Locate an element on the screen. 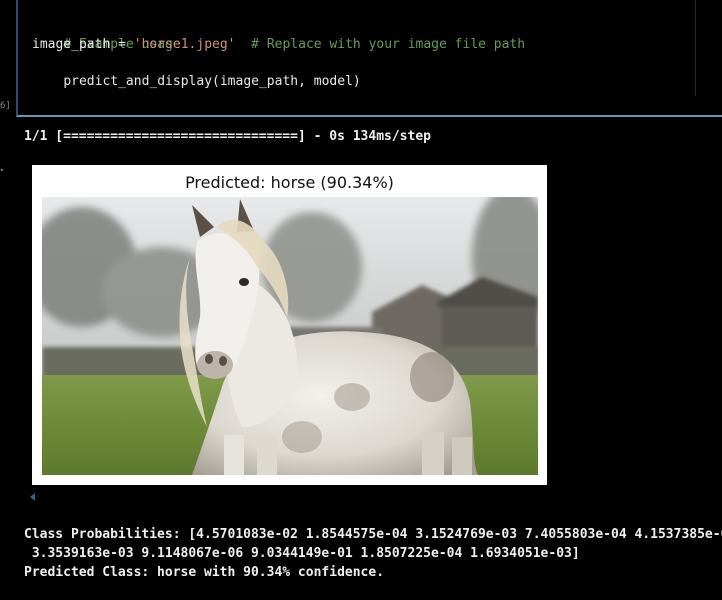 The width and height of the screenshot is (722, 600). code-string: 'horse1.jpeg' is located at coordinates (184, 44).